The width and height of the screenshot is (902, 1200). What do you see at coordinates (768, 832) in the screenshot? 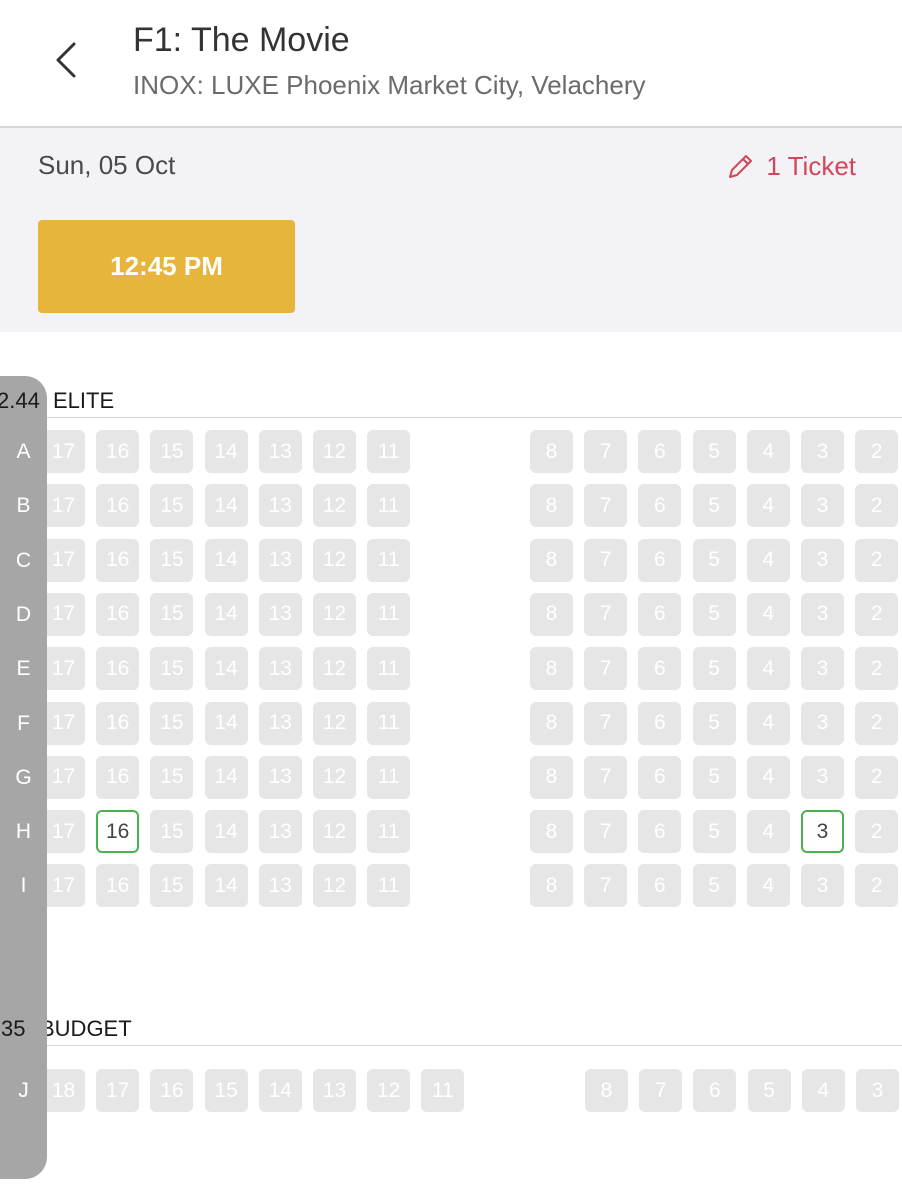
I see `seat-H4: 4` at bounding box center [768, 832].